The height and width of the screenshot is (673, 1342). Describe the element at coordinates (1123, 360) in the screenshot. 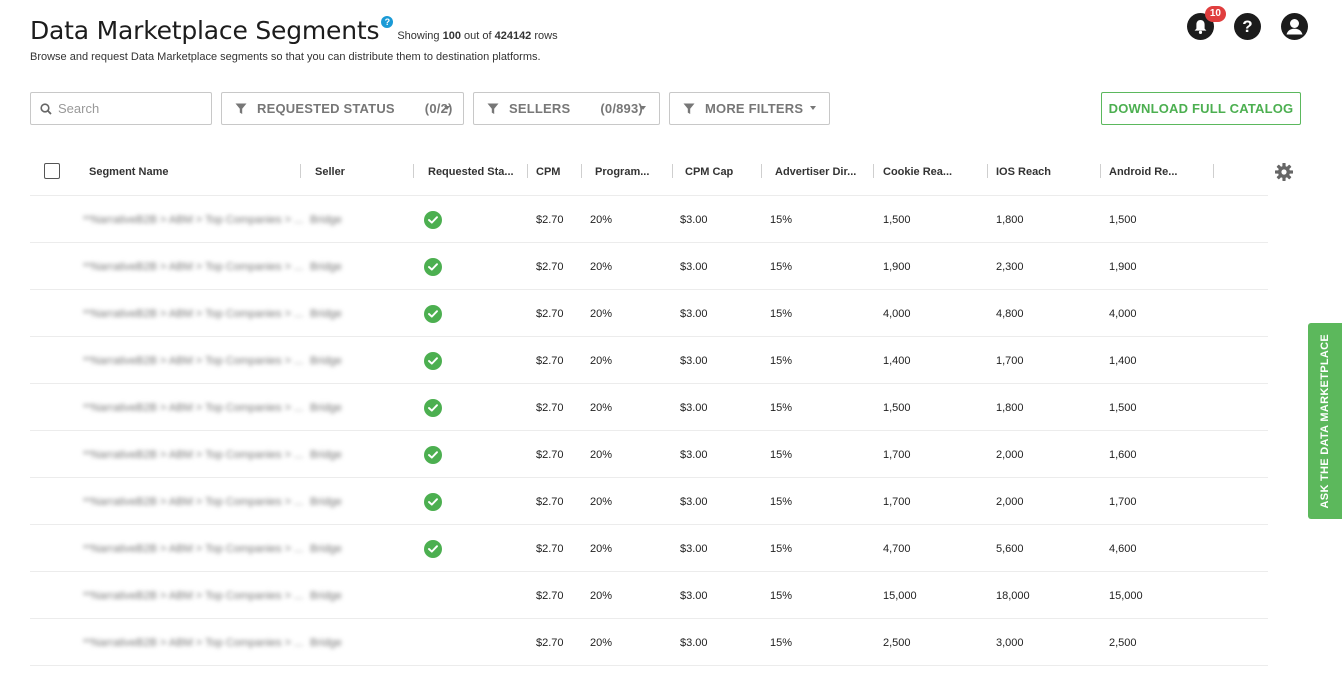

I see `cell-text: 1,400` at that location.